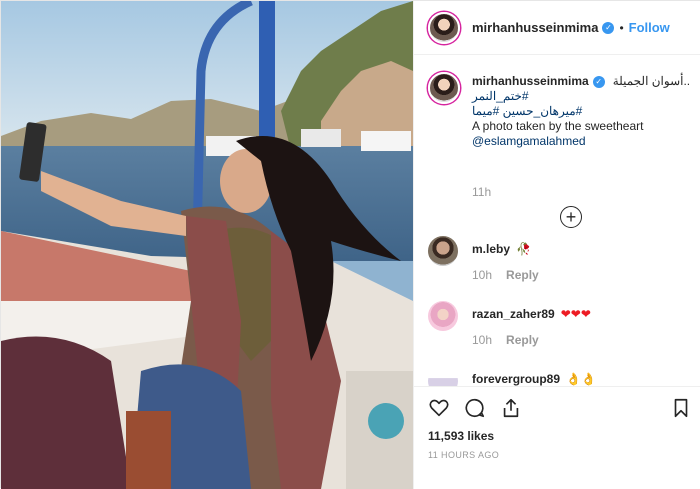  I want to click on plus-circle-icon: +, so click(571, 217).